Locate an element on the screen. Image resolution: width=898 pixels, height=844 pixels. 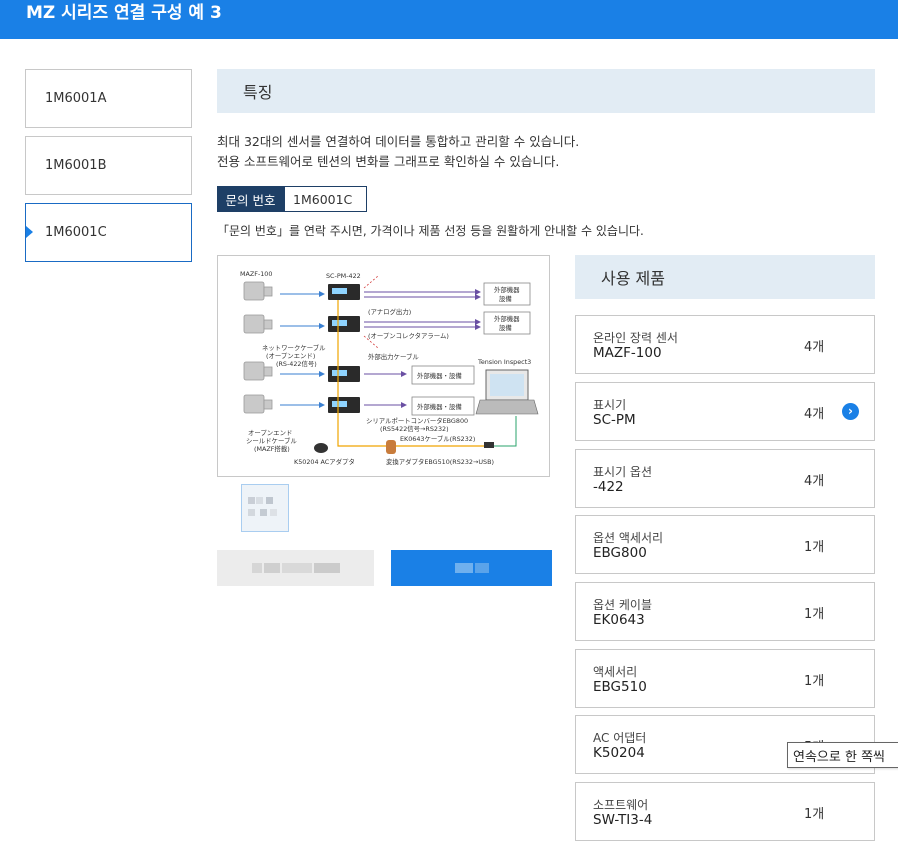
product-code: EK0643 is located at coordinates (619, 620).